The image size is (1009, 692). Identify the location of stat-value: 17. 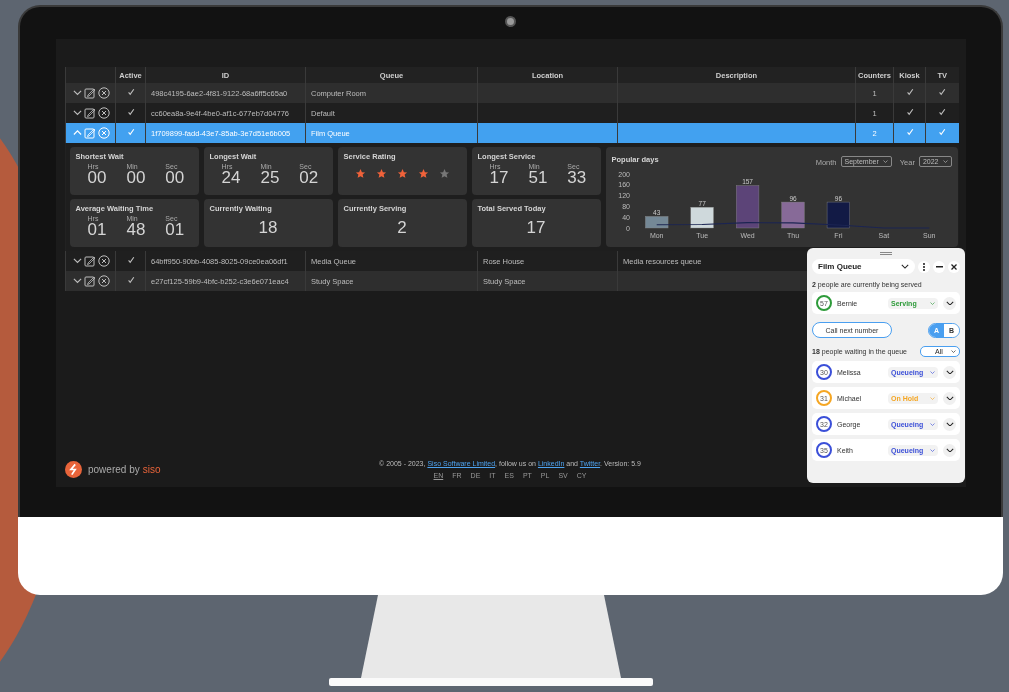
(536, 227).